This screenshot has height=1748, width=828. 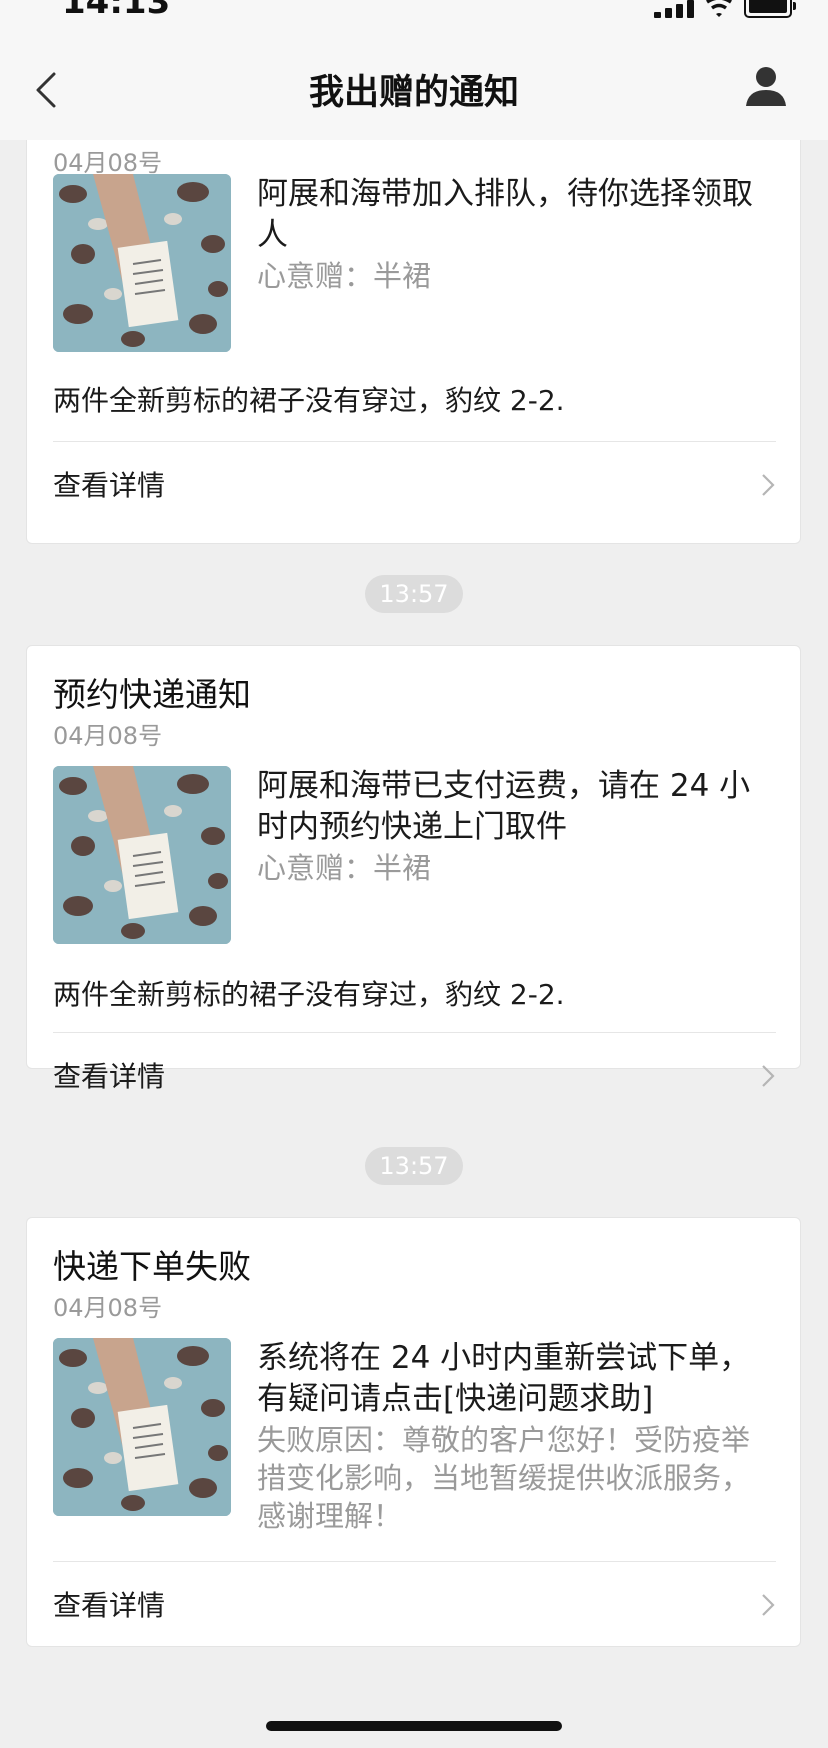 I want to click on notification-message: 阿展和海带加入排队，待你选择领取人, so click(x=505, y=214).